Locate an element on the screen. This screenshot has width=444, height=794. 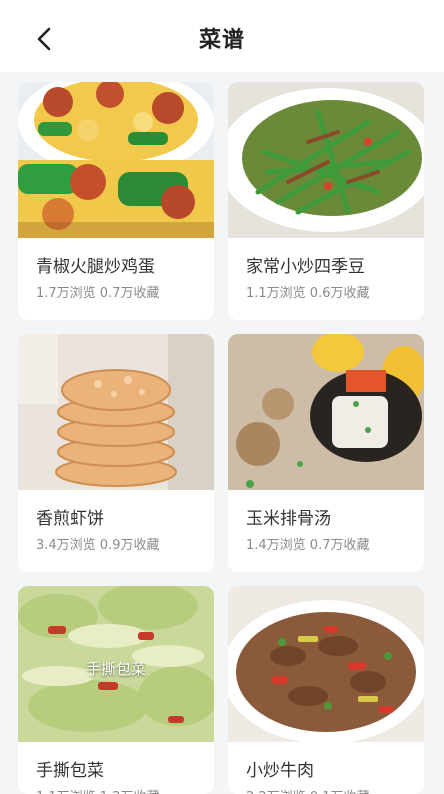
recipe-card: 香煎虾饼 3.4万浏览 0.9万收藏 is located at coordinates (116, 453).